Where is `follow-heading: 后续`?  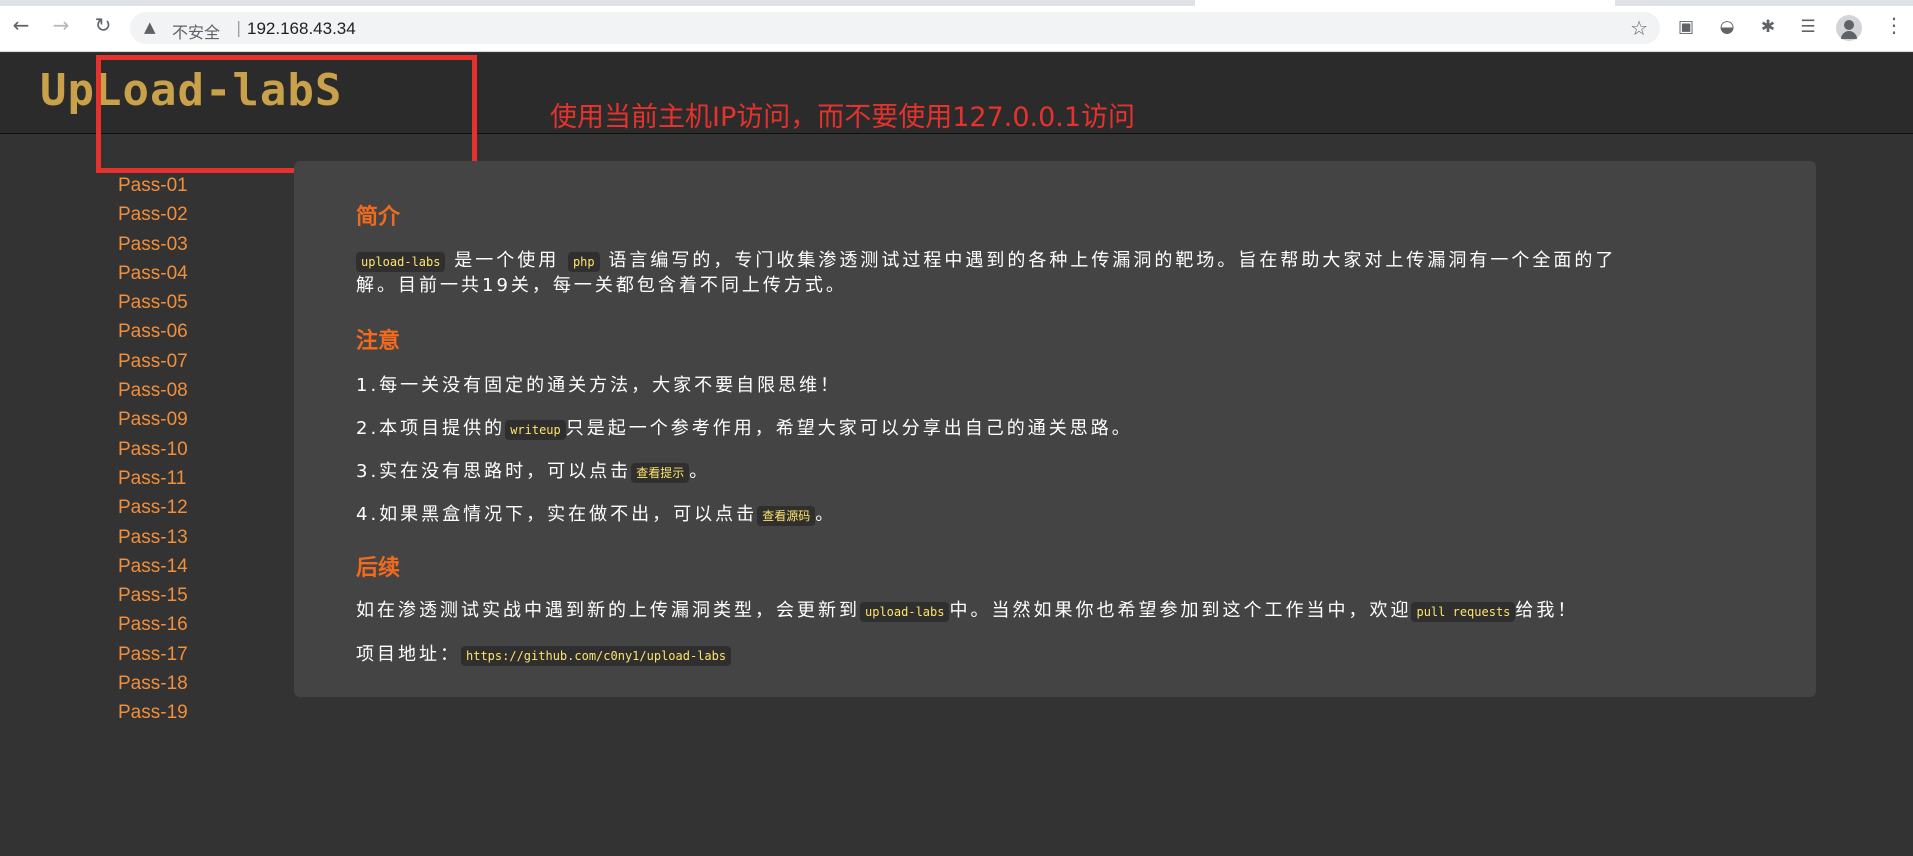
follow-heading: 后续 is located at coordinates (378, 568).